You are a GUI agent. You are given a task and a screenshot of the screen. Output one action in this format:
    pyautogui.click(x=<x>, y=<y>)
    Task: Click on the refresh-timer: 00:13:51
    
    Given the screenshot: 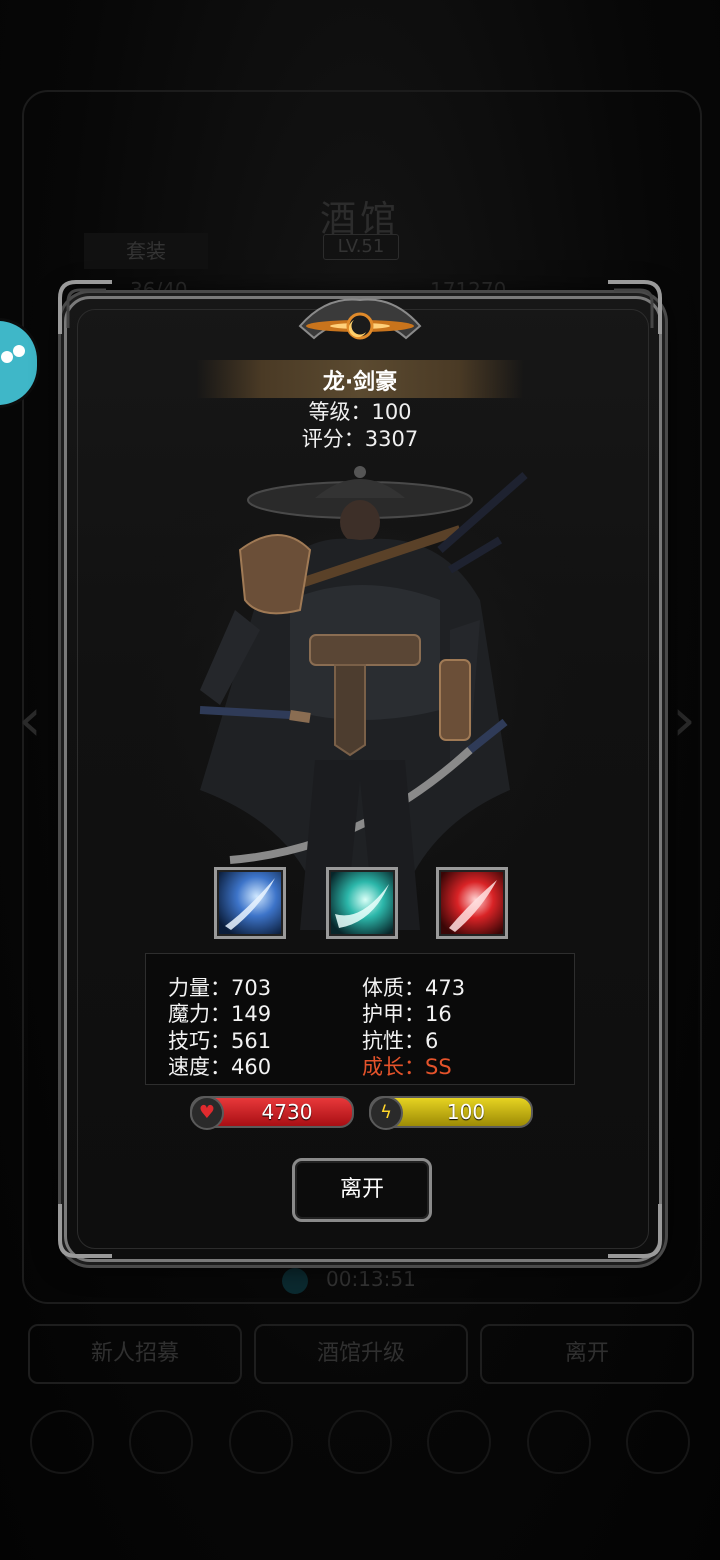 What is the action you would take?
    pyautogui.click(x=362, y=1279)
    